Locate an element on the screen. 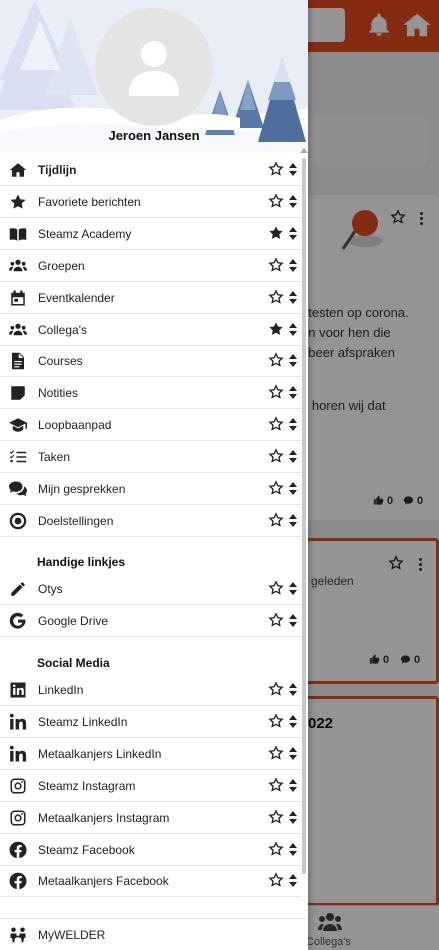 The image size is (439, 950). menu-item-google-drive: Google Drive is located at coordinates (151, 621).